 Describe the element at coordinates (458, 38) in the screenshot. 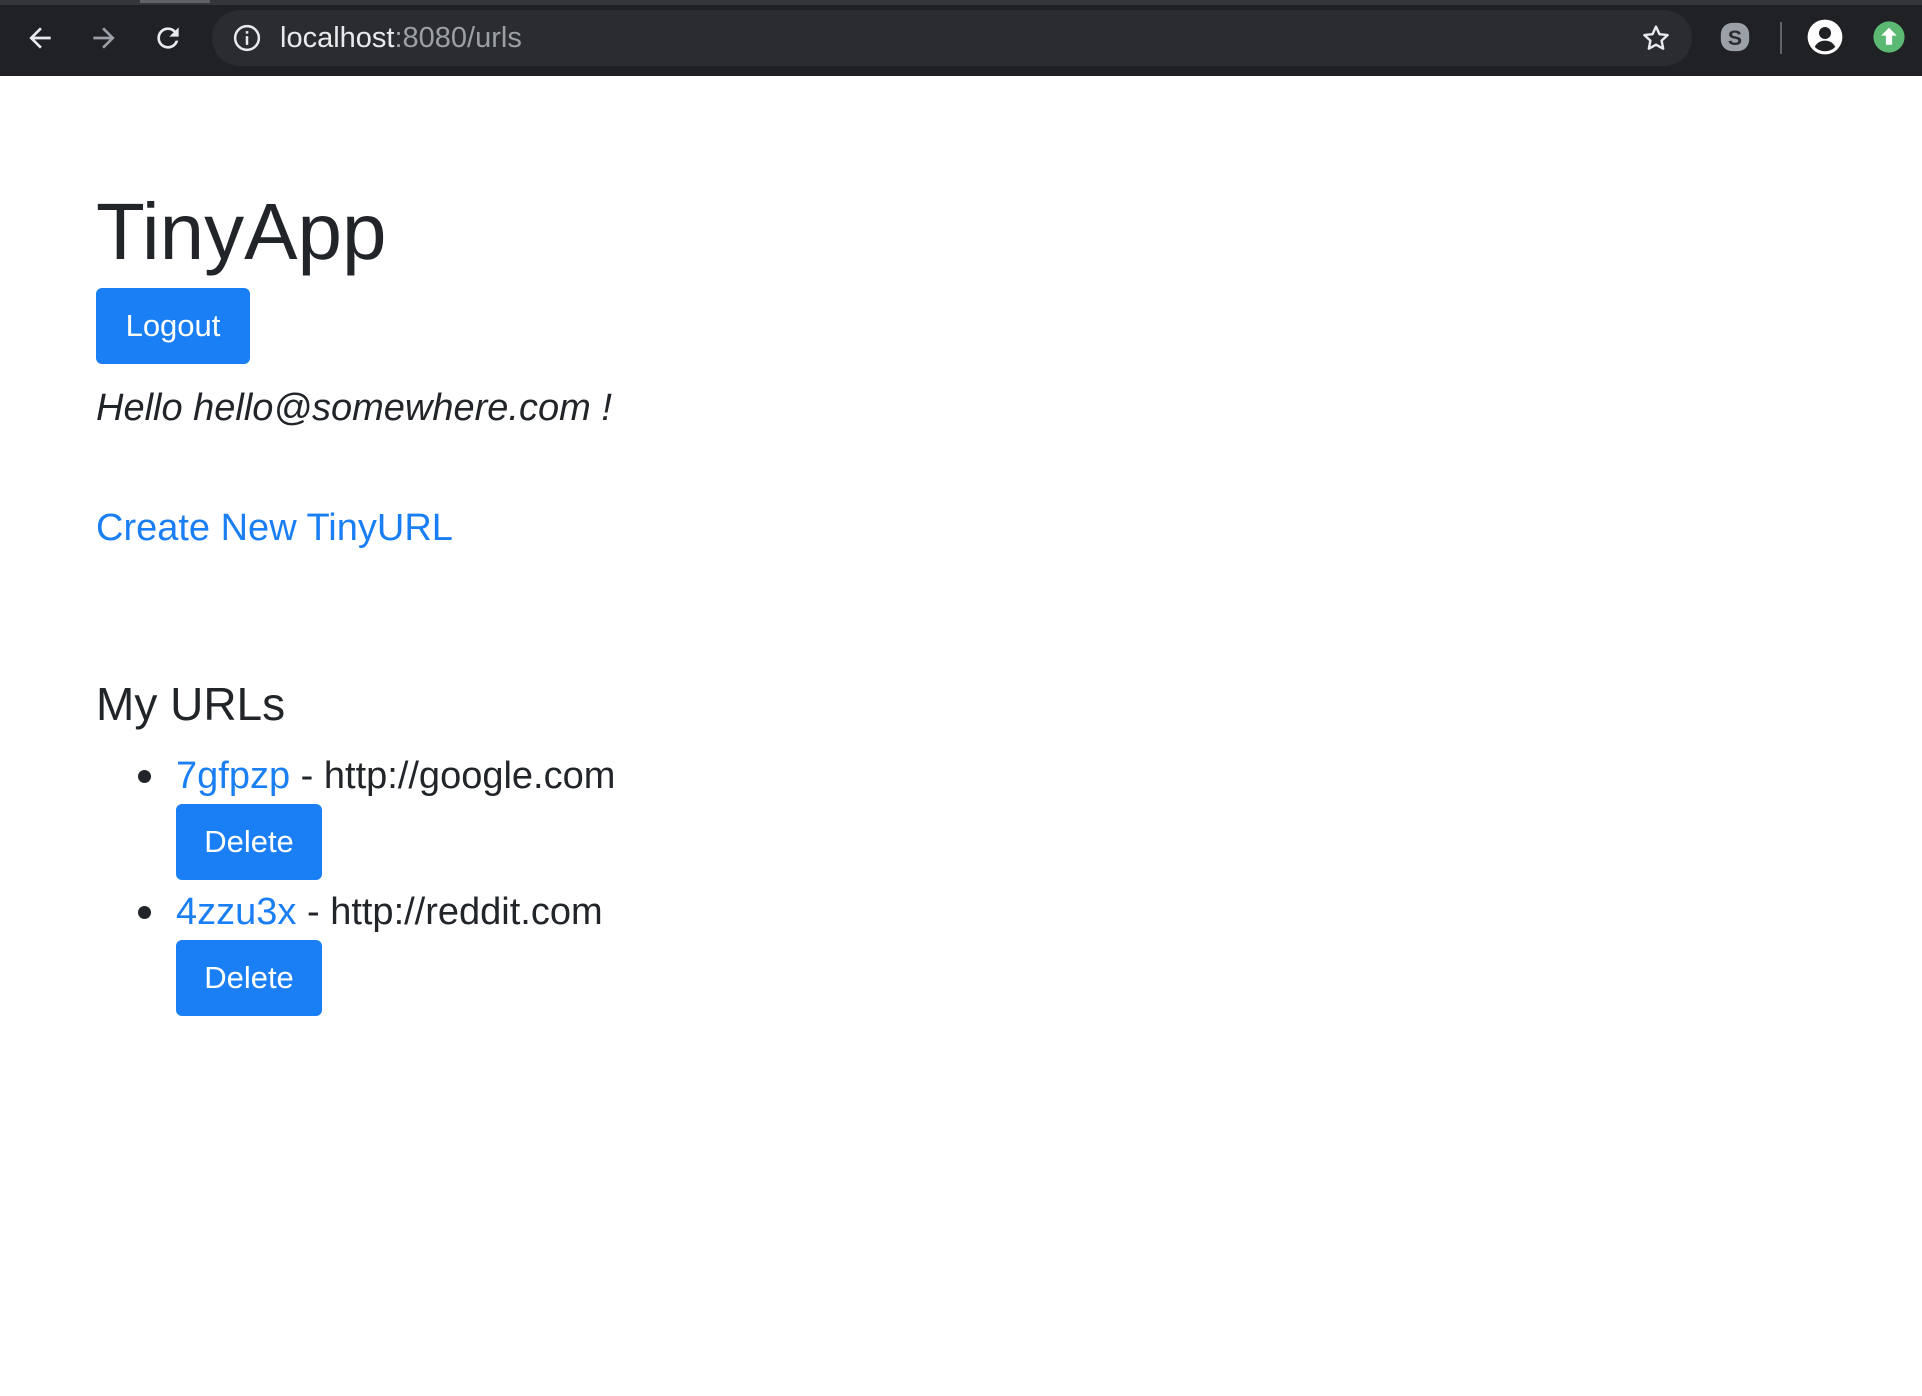

I see `url-path: :8080/urls` at that location.